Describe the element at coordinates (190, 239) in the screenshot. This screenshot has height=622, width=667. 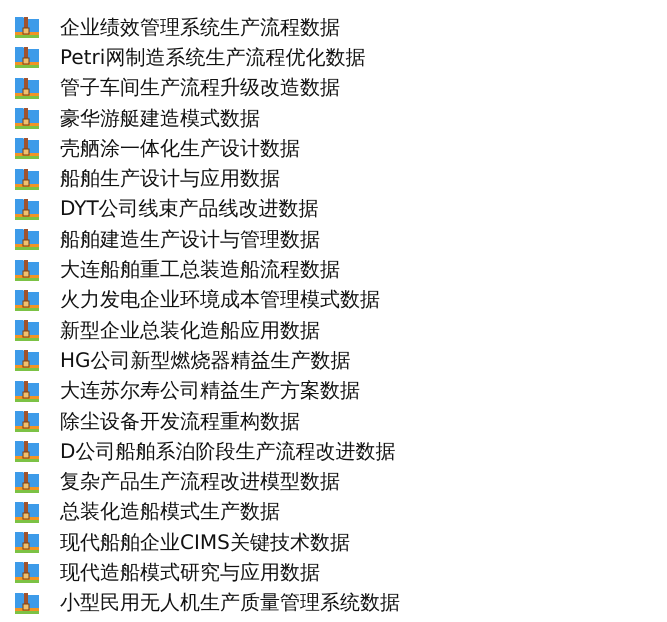
I see `file-name: 船舶建造生产设计与管理数据` at that location.